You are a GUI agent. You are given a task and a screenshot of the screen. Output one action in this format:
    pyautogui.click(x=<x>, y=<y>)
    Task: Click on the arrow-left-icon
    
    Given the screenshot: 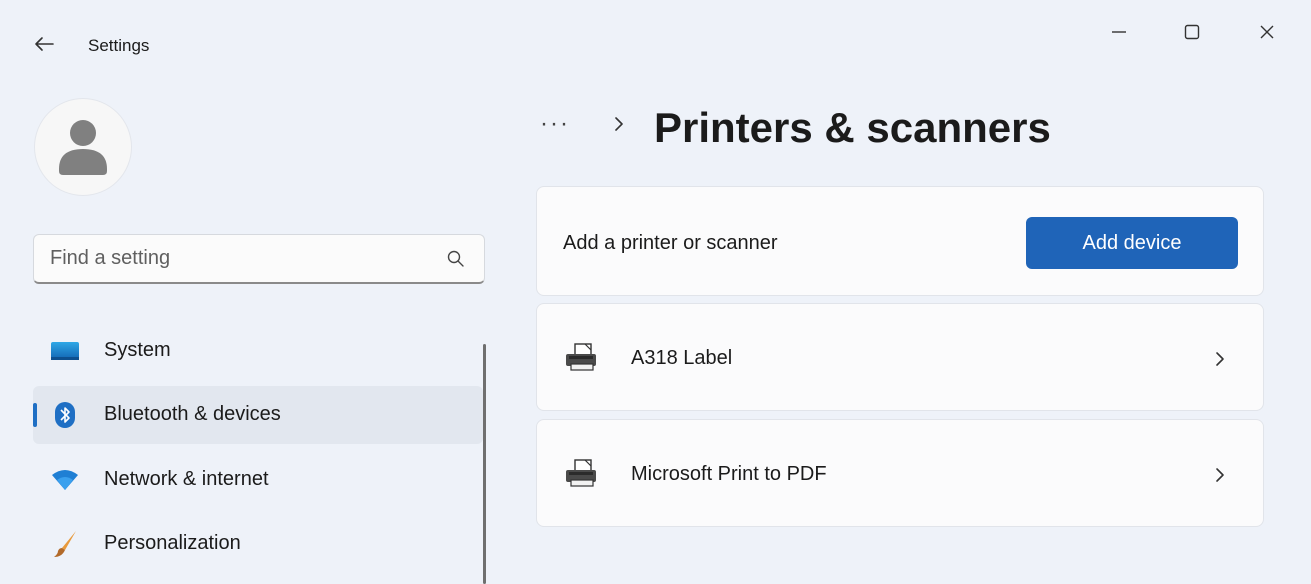 What is the action you would take?
    pyautogui.click(x=44, y=44)
    